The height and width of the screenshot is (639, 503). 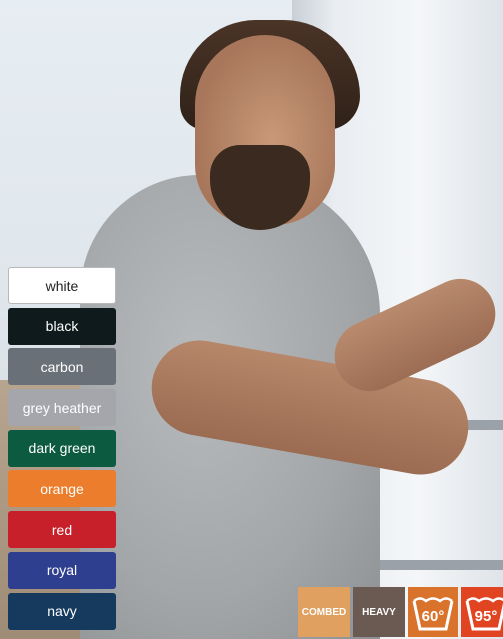 I want to click on swatch-orange: orange, so click(x=62, y=489).